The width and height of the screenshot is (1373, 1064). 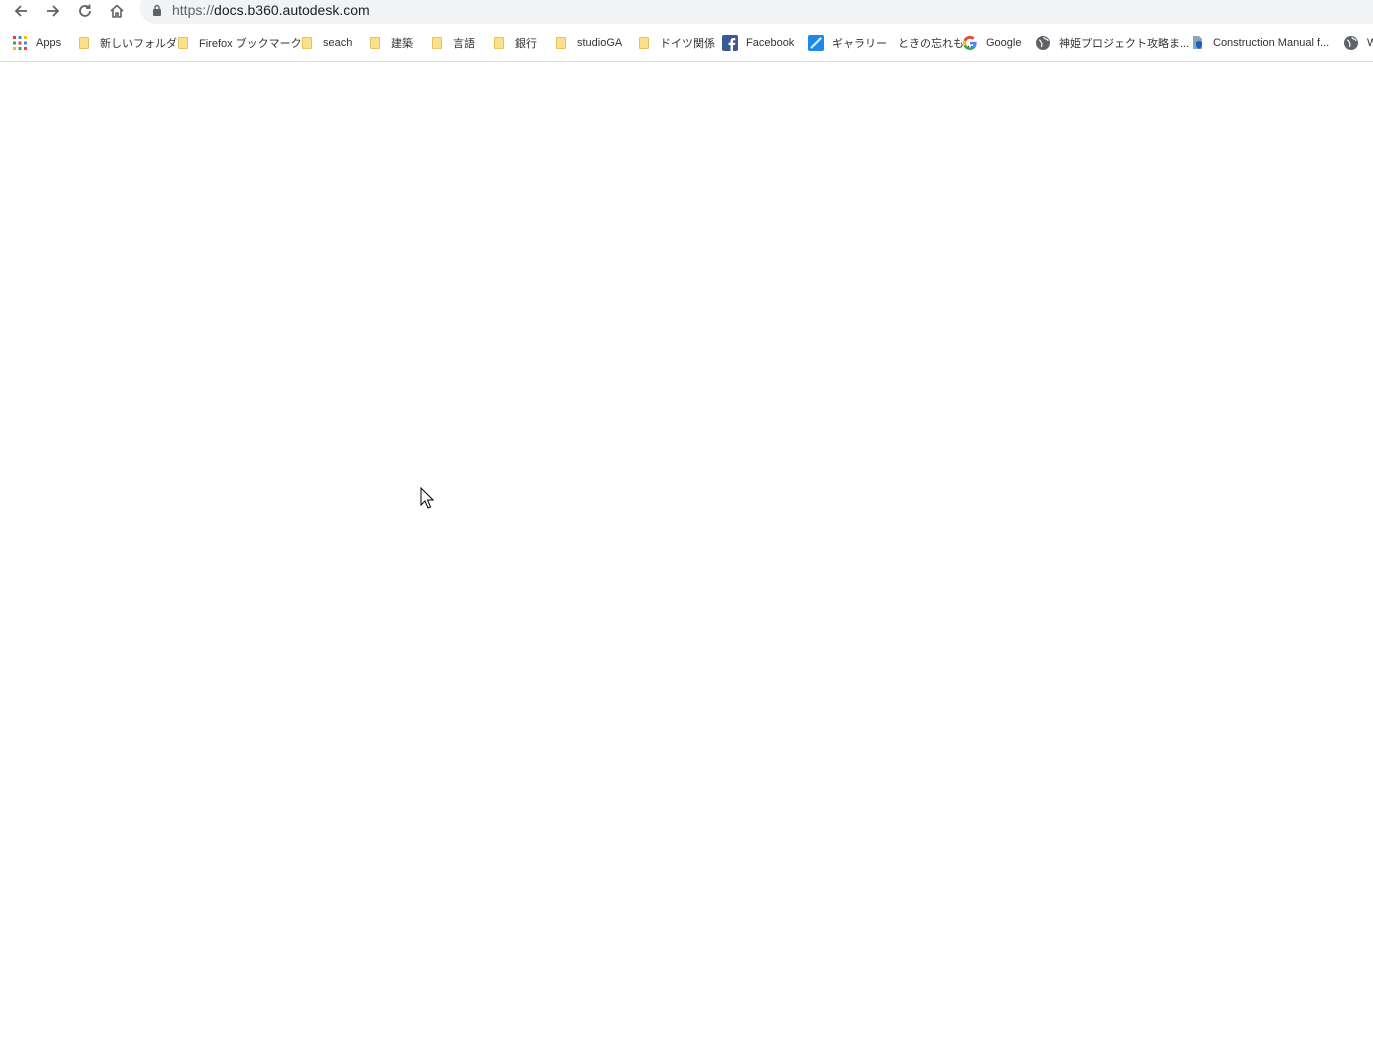 I want to click on document-shield-icon, so click(x=1197, y=43).